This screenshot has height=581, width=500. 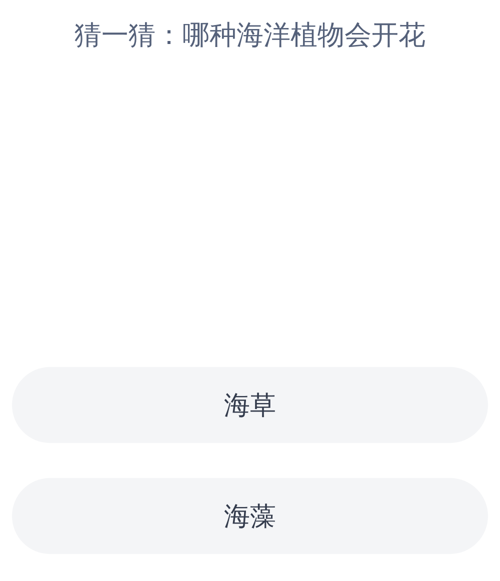 What do you see at coordinates (250, 405) in the screenshot?
I see `answer-option: 海草` at bounding box center [250, 405].